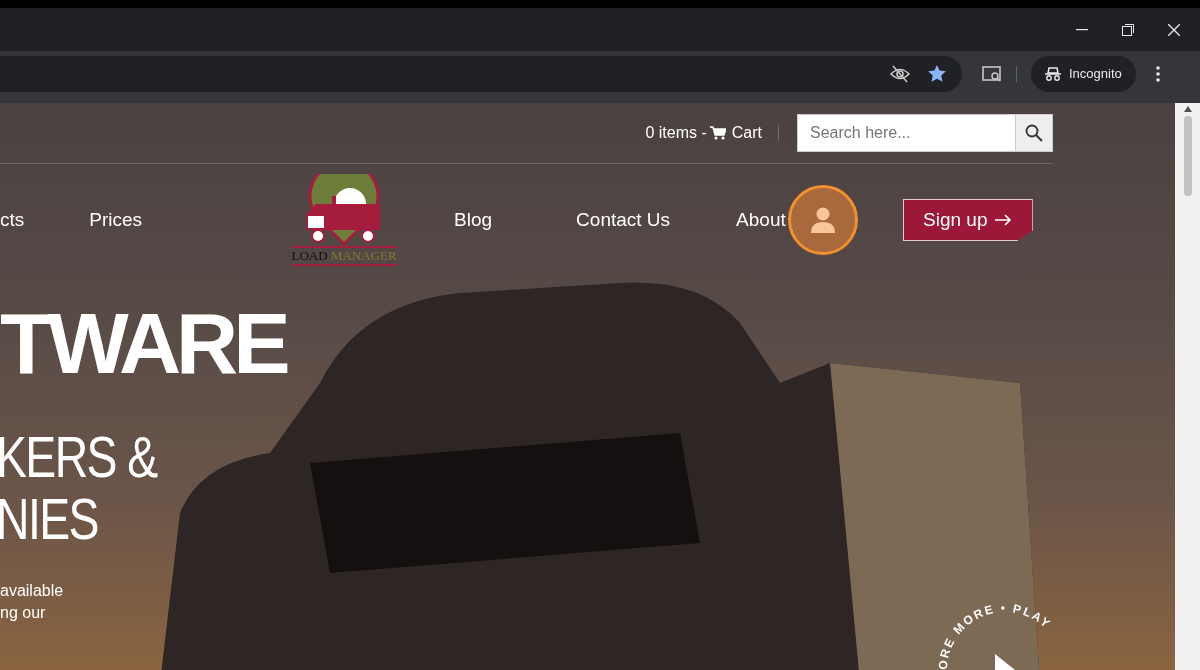 The height and width of the screenshot is (670, 1200). I want to click on eye-slash-icon, so click(900, 73).